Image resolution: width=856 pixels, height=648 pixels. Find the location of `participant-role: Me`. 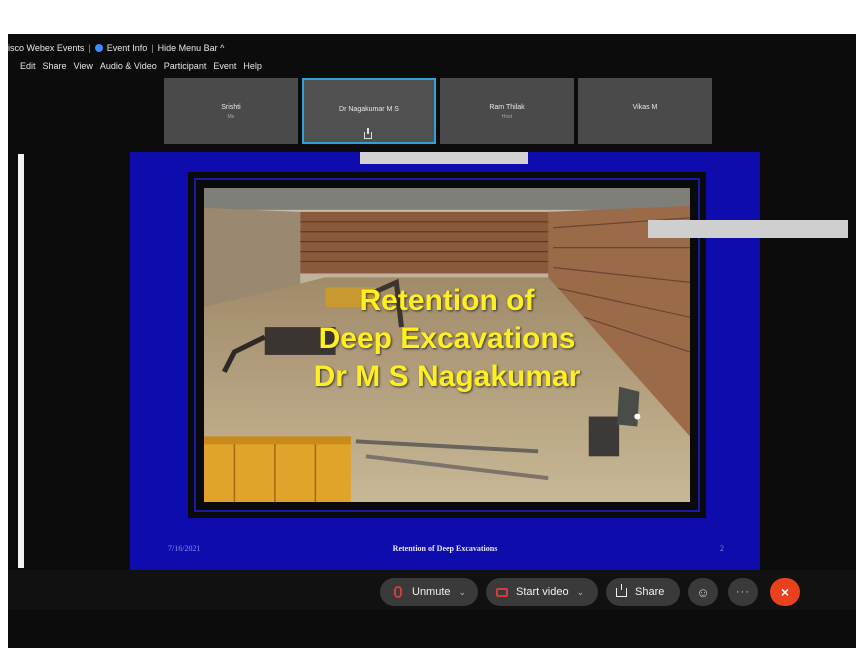

participant-role: Me is located at coordinates (231, 117).